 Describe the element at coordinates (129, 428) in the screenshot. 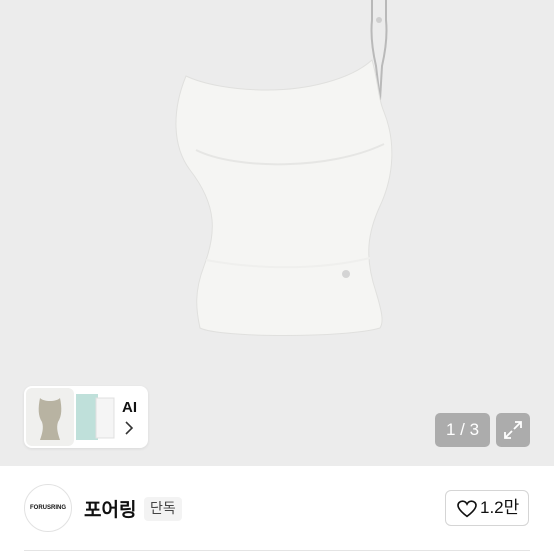

I see `chevron-right-icon` at that location.